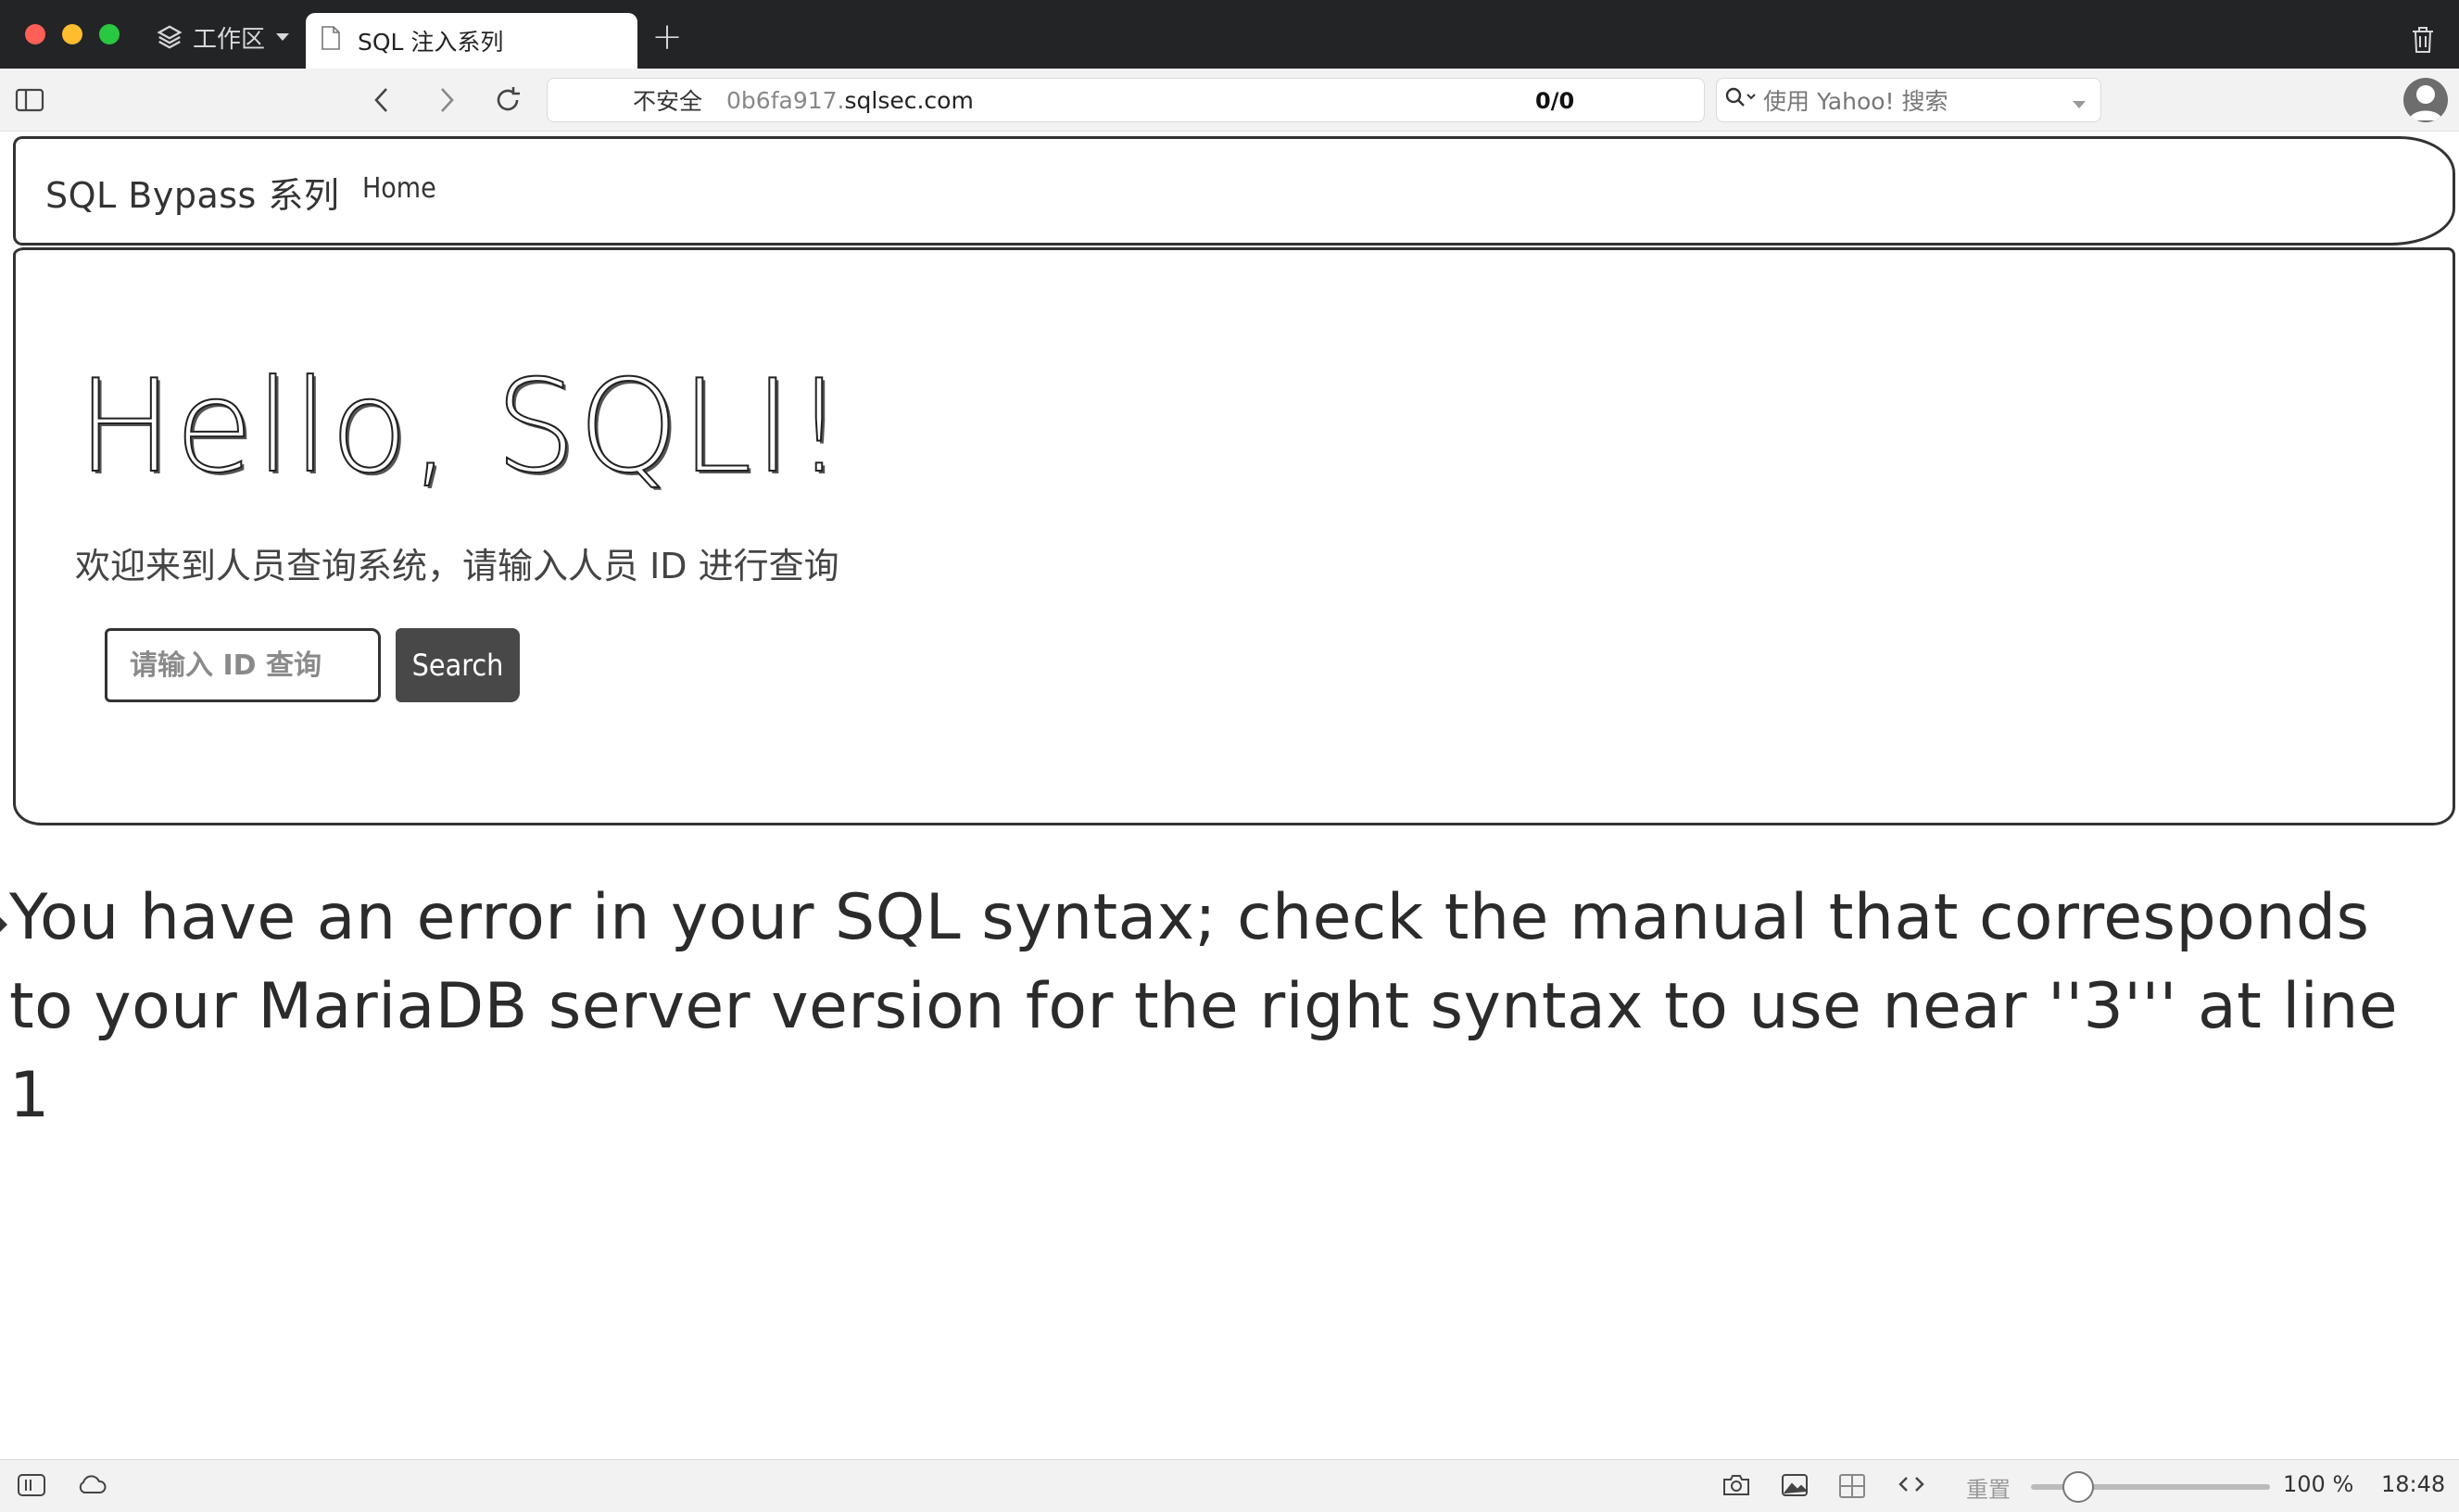 The height and width of the screenshot is (1512, 2459). Describe the element at coordinates (1555, 101) in the screenshot. I see `match-count: 0/0` at that location.